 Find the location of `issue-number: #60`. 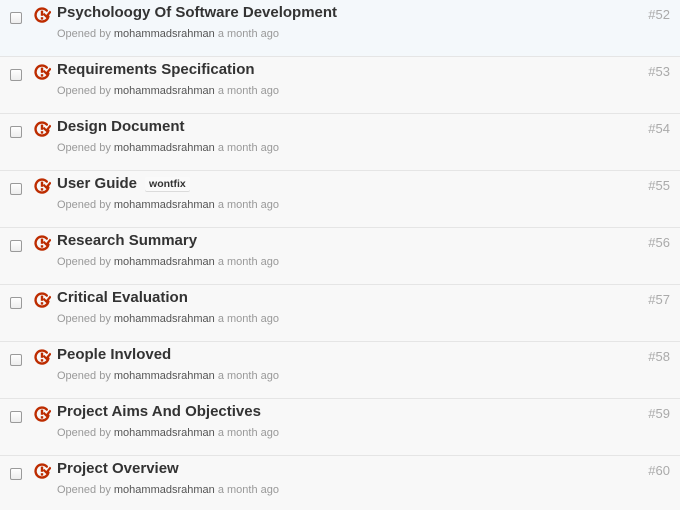

issue-number: #60 is located at coordinates (659, 470).